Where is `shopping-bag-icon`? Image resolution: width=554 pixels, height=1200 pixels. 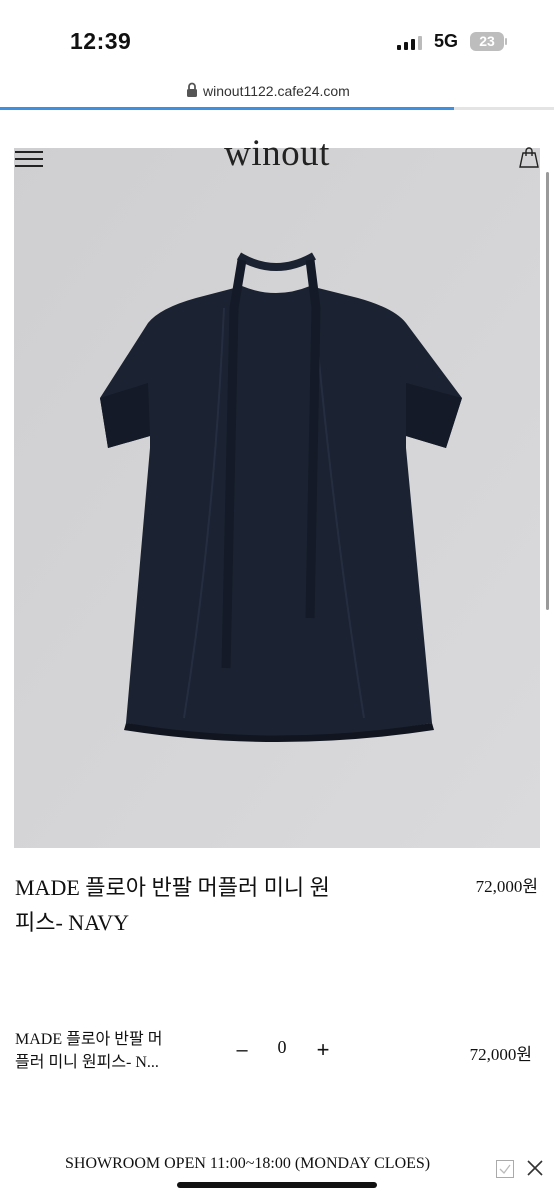
shopping-bag-icon is located at coordinates (529, 157).